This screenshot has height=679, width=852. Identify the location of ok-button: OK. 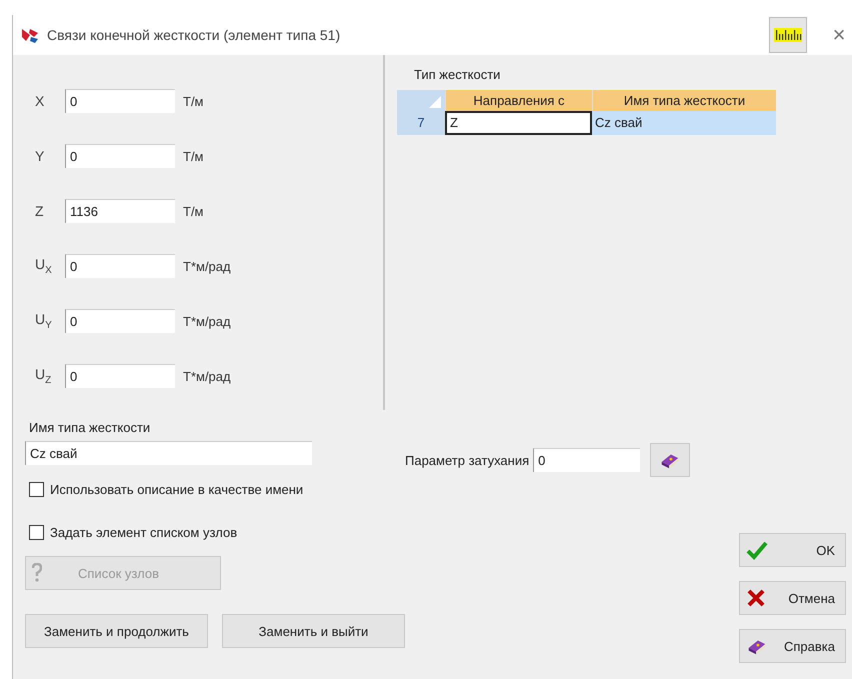
(792, 550).